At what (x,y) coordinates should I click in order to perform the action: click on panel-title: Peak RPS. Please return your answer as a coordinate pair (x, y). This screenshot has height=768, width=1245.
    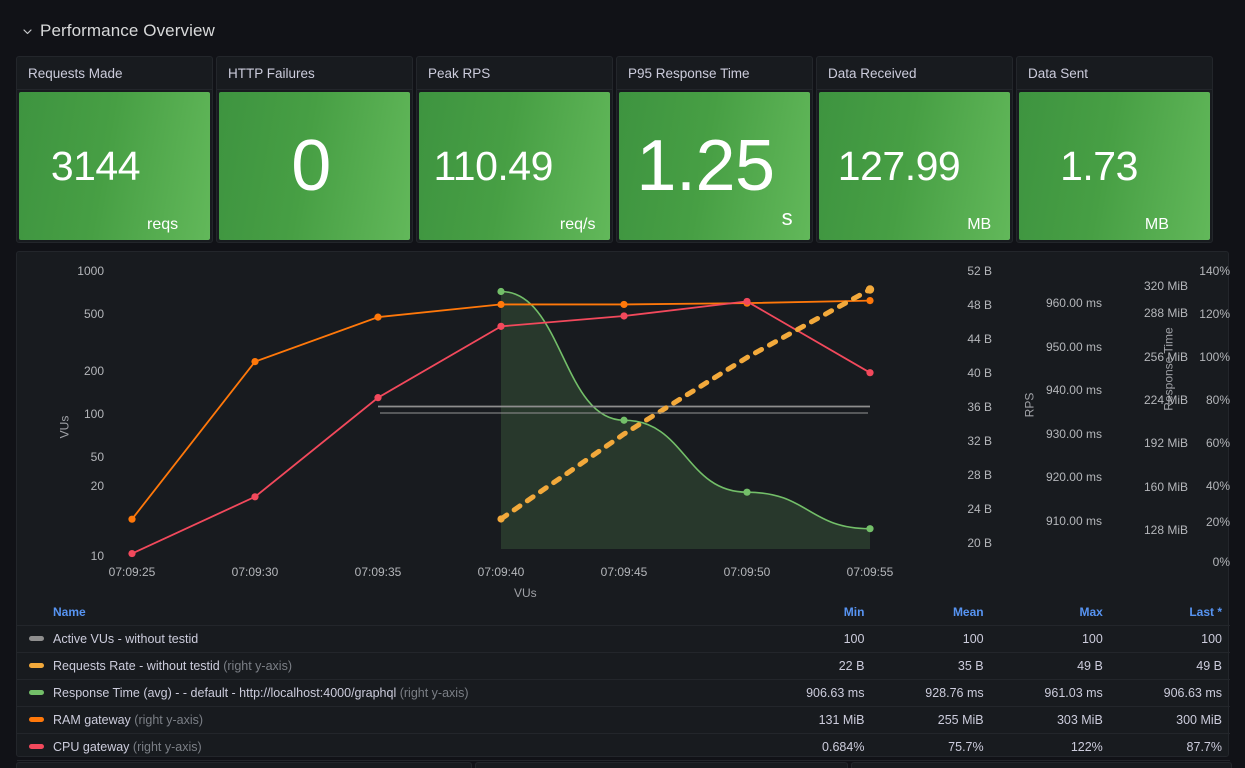
    Looking at the image, I should click on (514, 73).